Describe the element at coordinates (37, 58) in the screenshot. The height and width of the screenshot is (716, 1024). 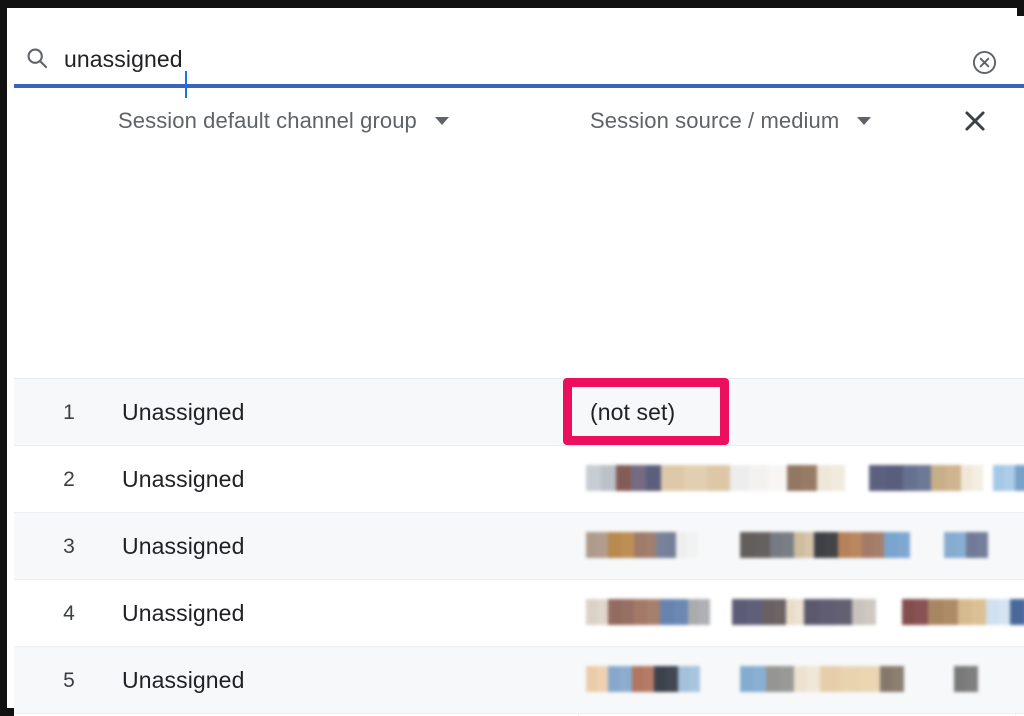
I see `search-icon` at that location.